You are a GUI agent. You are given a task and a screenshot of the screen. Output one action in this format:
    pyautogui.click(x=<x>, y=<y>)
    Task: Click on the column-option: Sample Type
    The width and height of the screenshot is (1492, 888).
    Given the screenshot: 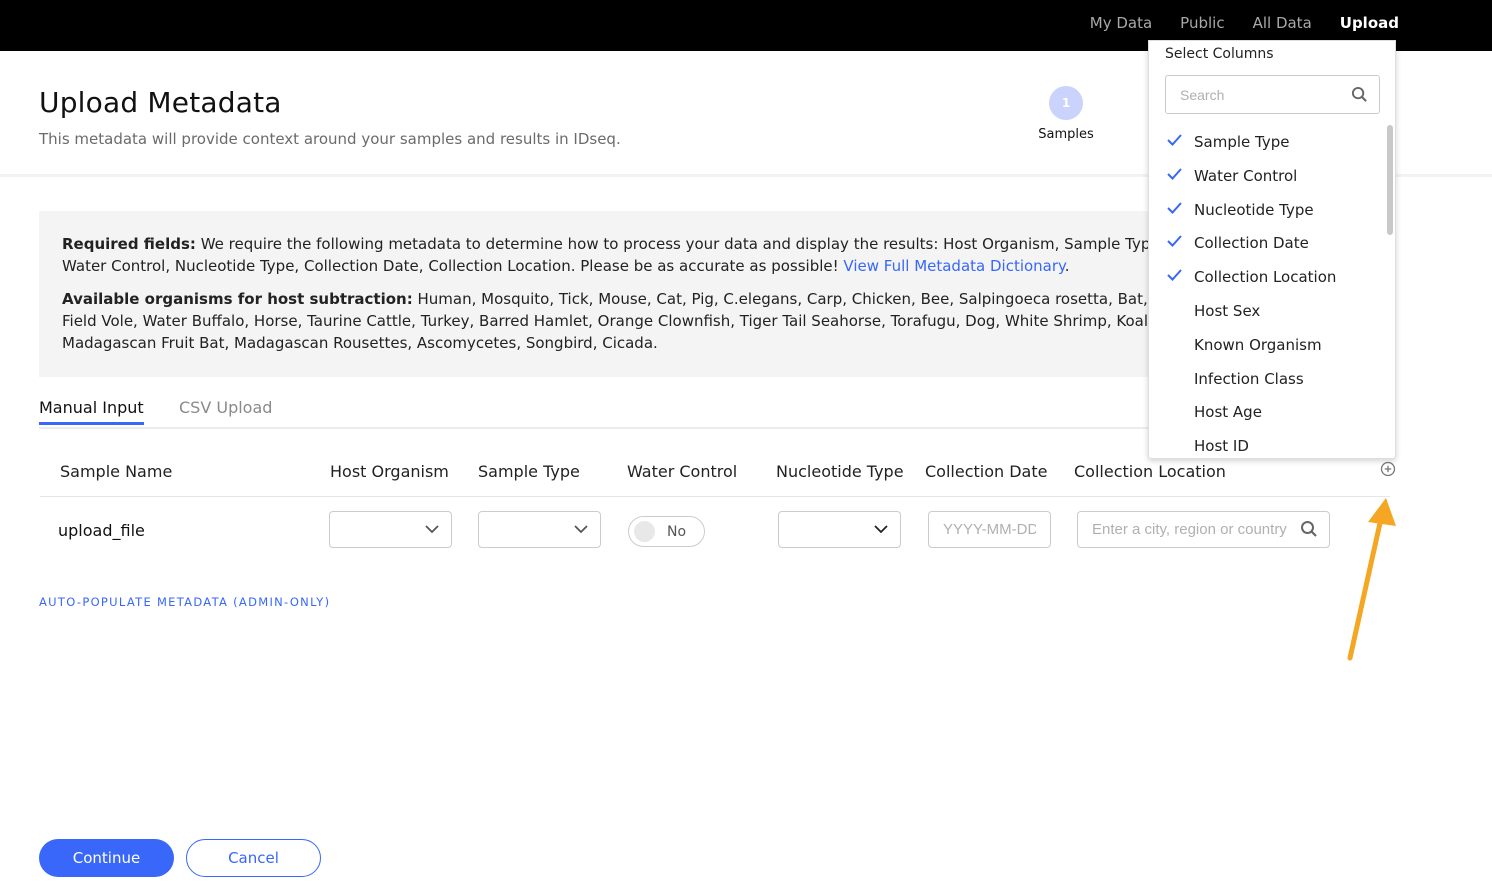 What is the action you would take?
    pyautogui.click(x=1268, y=142)
    